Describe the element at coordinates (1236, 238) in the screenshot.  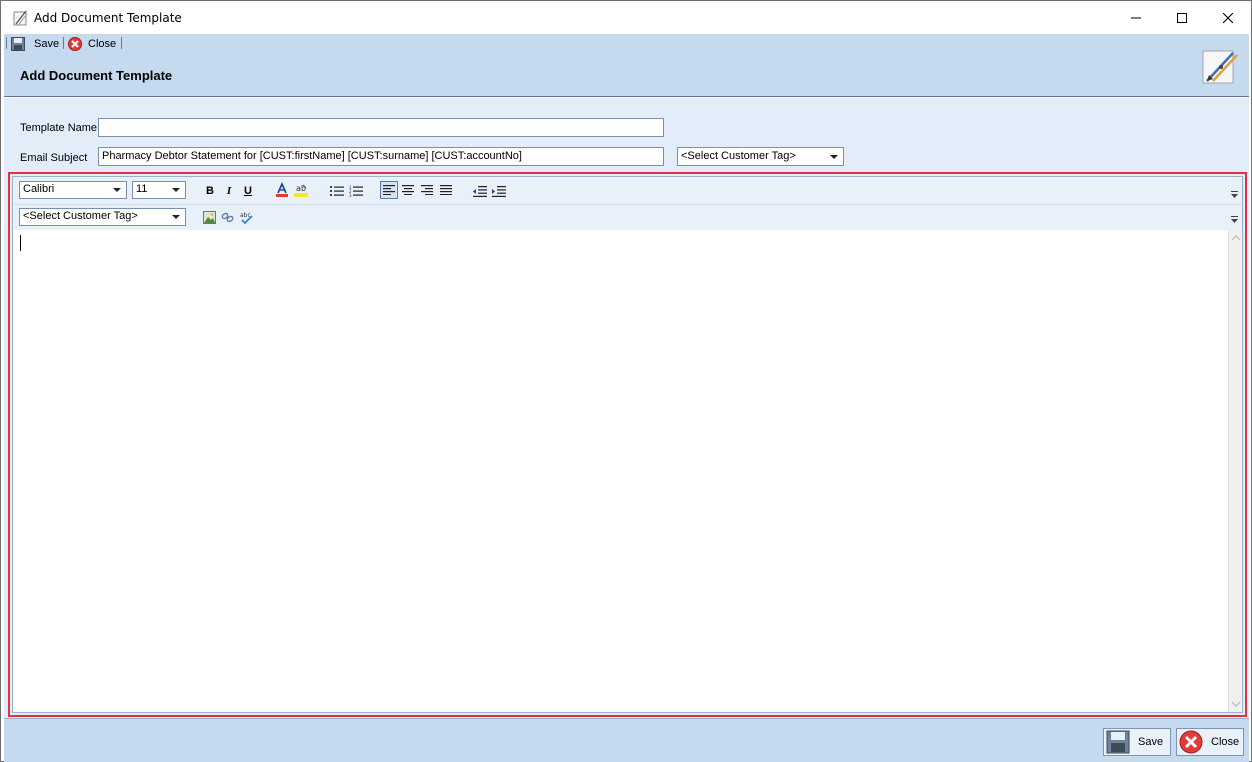
I see `scroll-up-icon` at that location.